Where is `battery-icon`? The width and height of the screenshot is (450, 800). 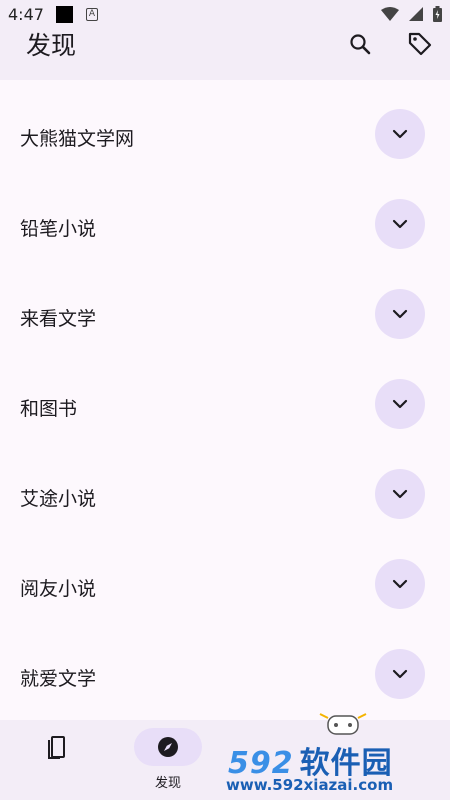 battery-icon is located at coordinates (437, 14).